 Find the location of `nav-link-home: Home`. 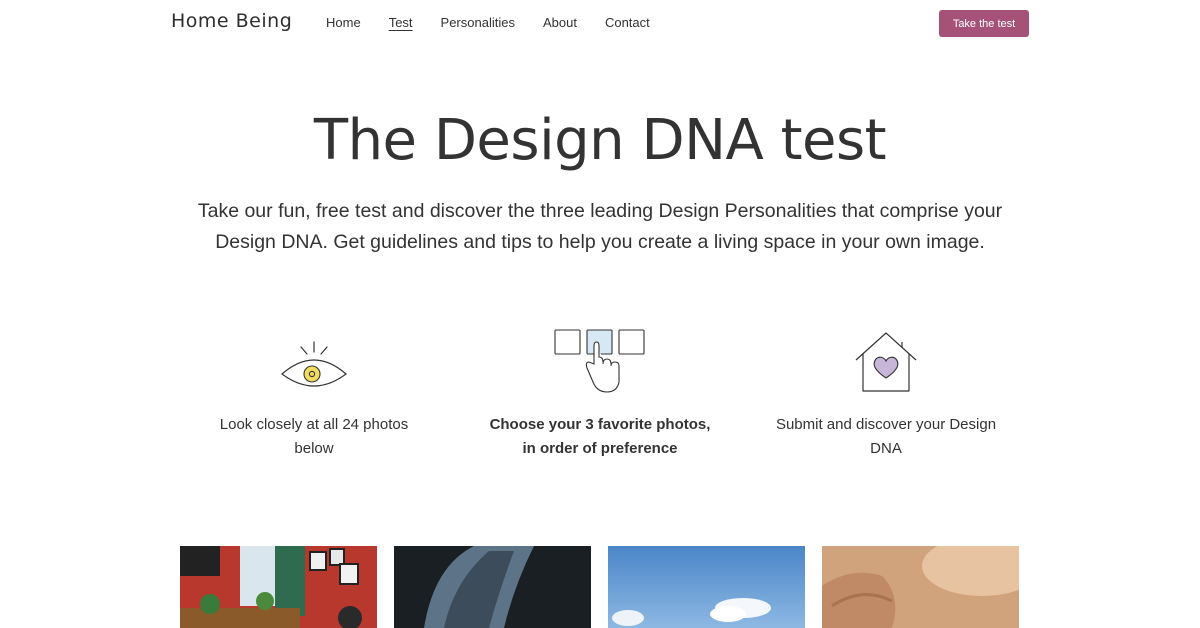

nav-link-home: Home is located at coordinates (343, 22).